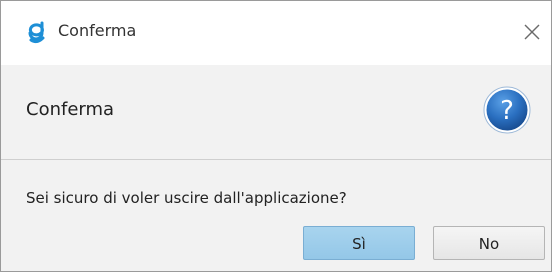 This screenshot has height=272, width=552. What do you see at coordinates (97, 30) in the screenshot?
I see `window-title: Conferma` at bounding box center [97, 30].